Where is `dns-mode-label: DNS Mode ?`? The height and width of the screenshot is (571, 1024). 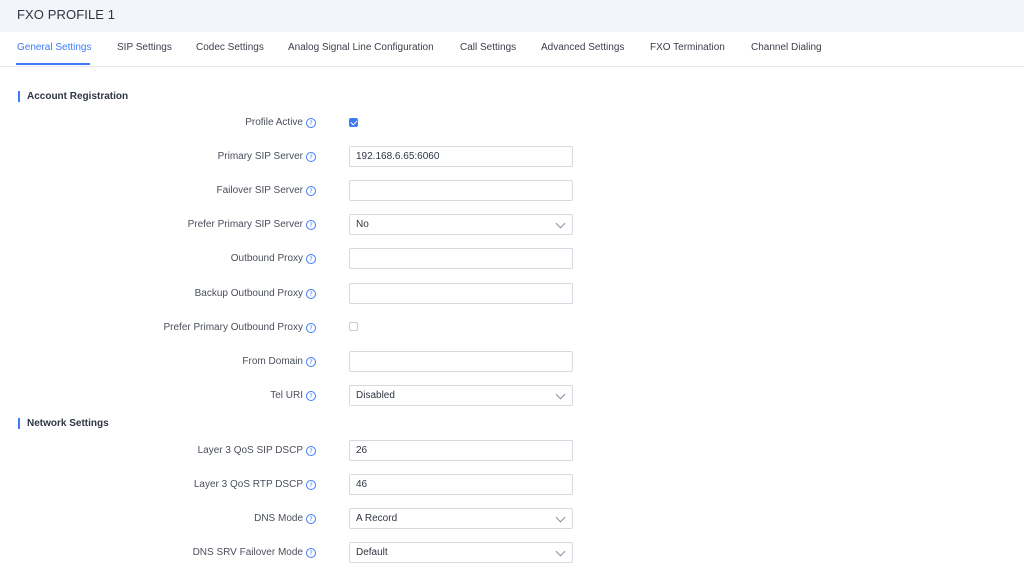
dns-mode-label: DNS Mode ? is located at coordinates (285, 518).